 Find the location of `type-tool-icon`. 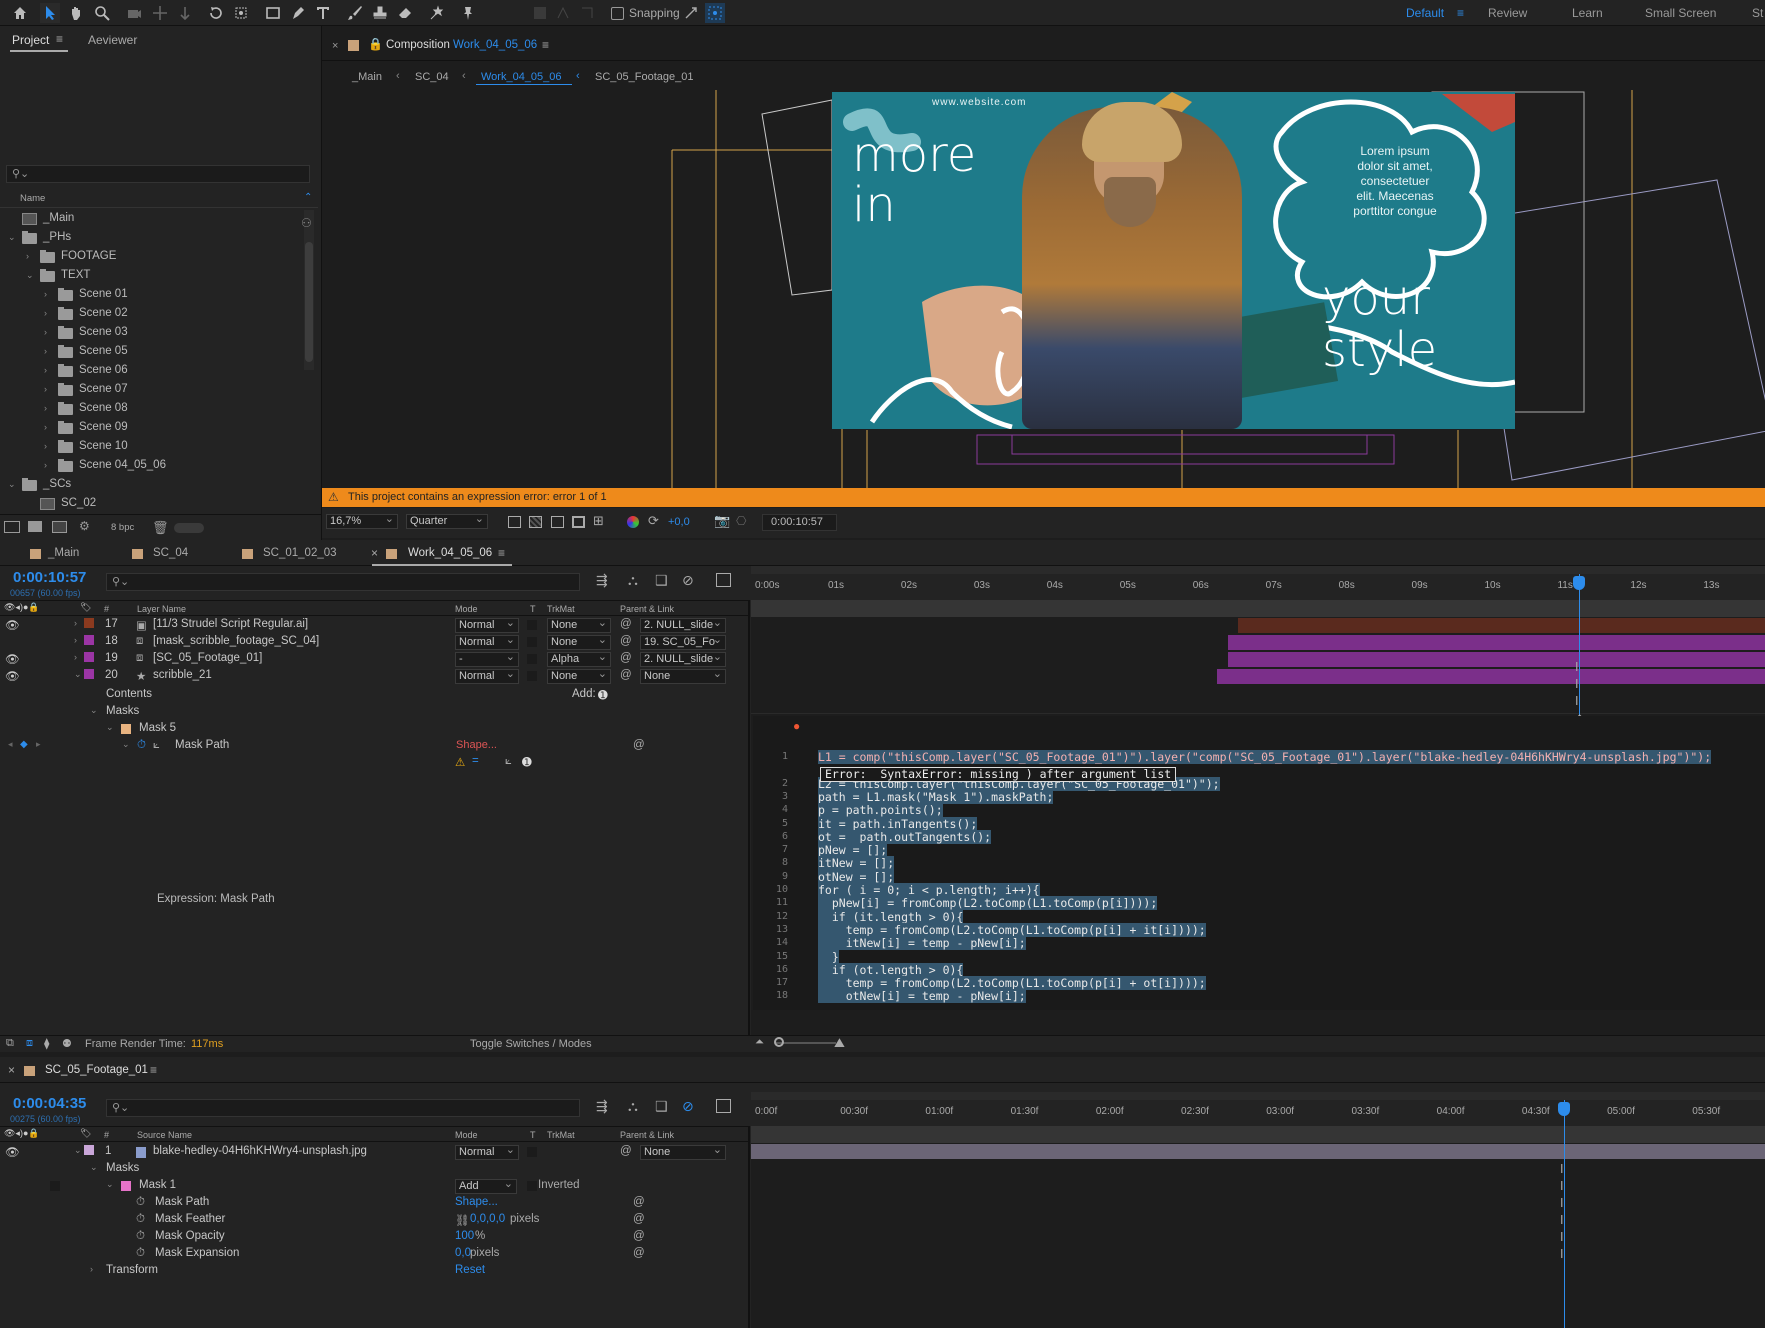

type-tool-icon is located at coordinates (323, 13).